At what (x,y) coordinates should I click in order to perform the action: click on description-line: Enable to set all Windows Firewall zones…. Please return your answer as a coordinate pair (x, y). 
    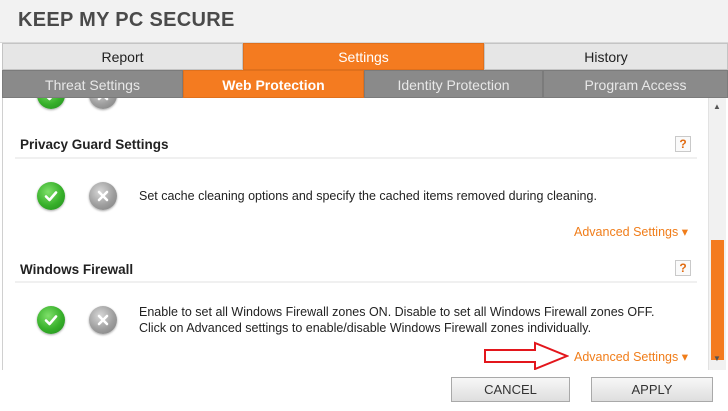
    Looking at the image, I should click on (397, 312).